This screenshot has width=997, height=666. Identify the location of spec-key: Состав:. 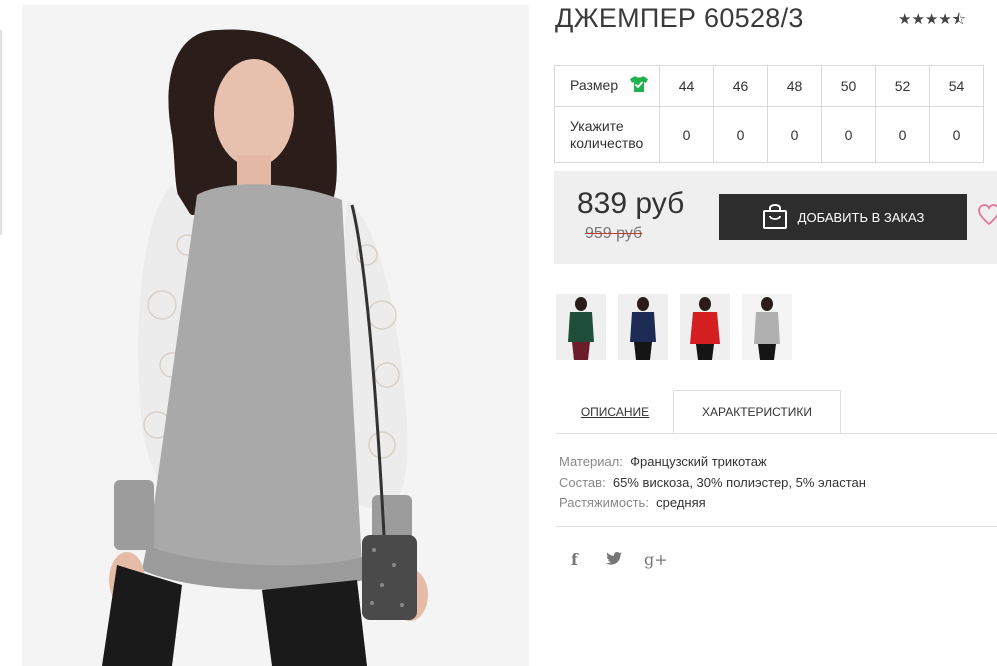
(582, 482).